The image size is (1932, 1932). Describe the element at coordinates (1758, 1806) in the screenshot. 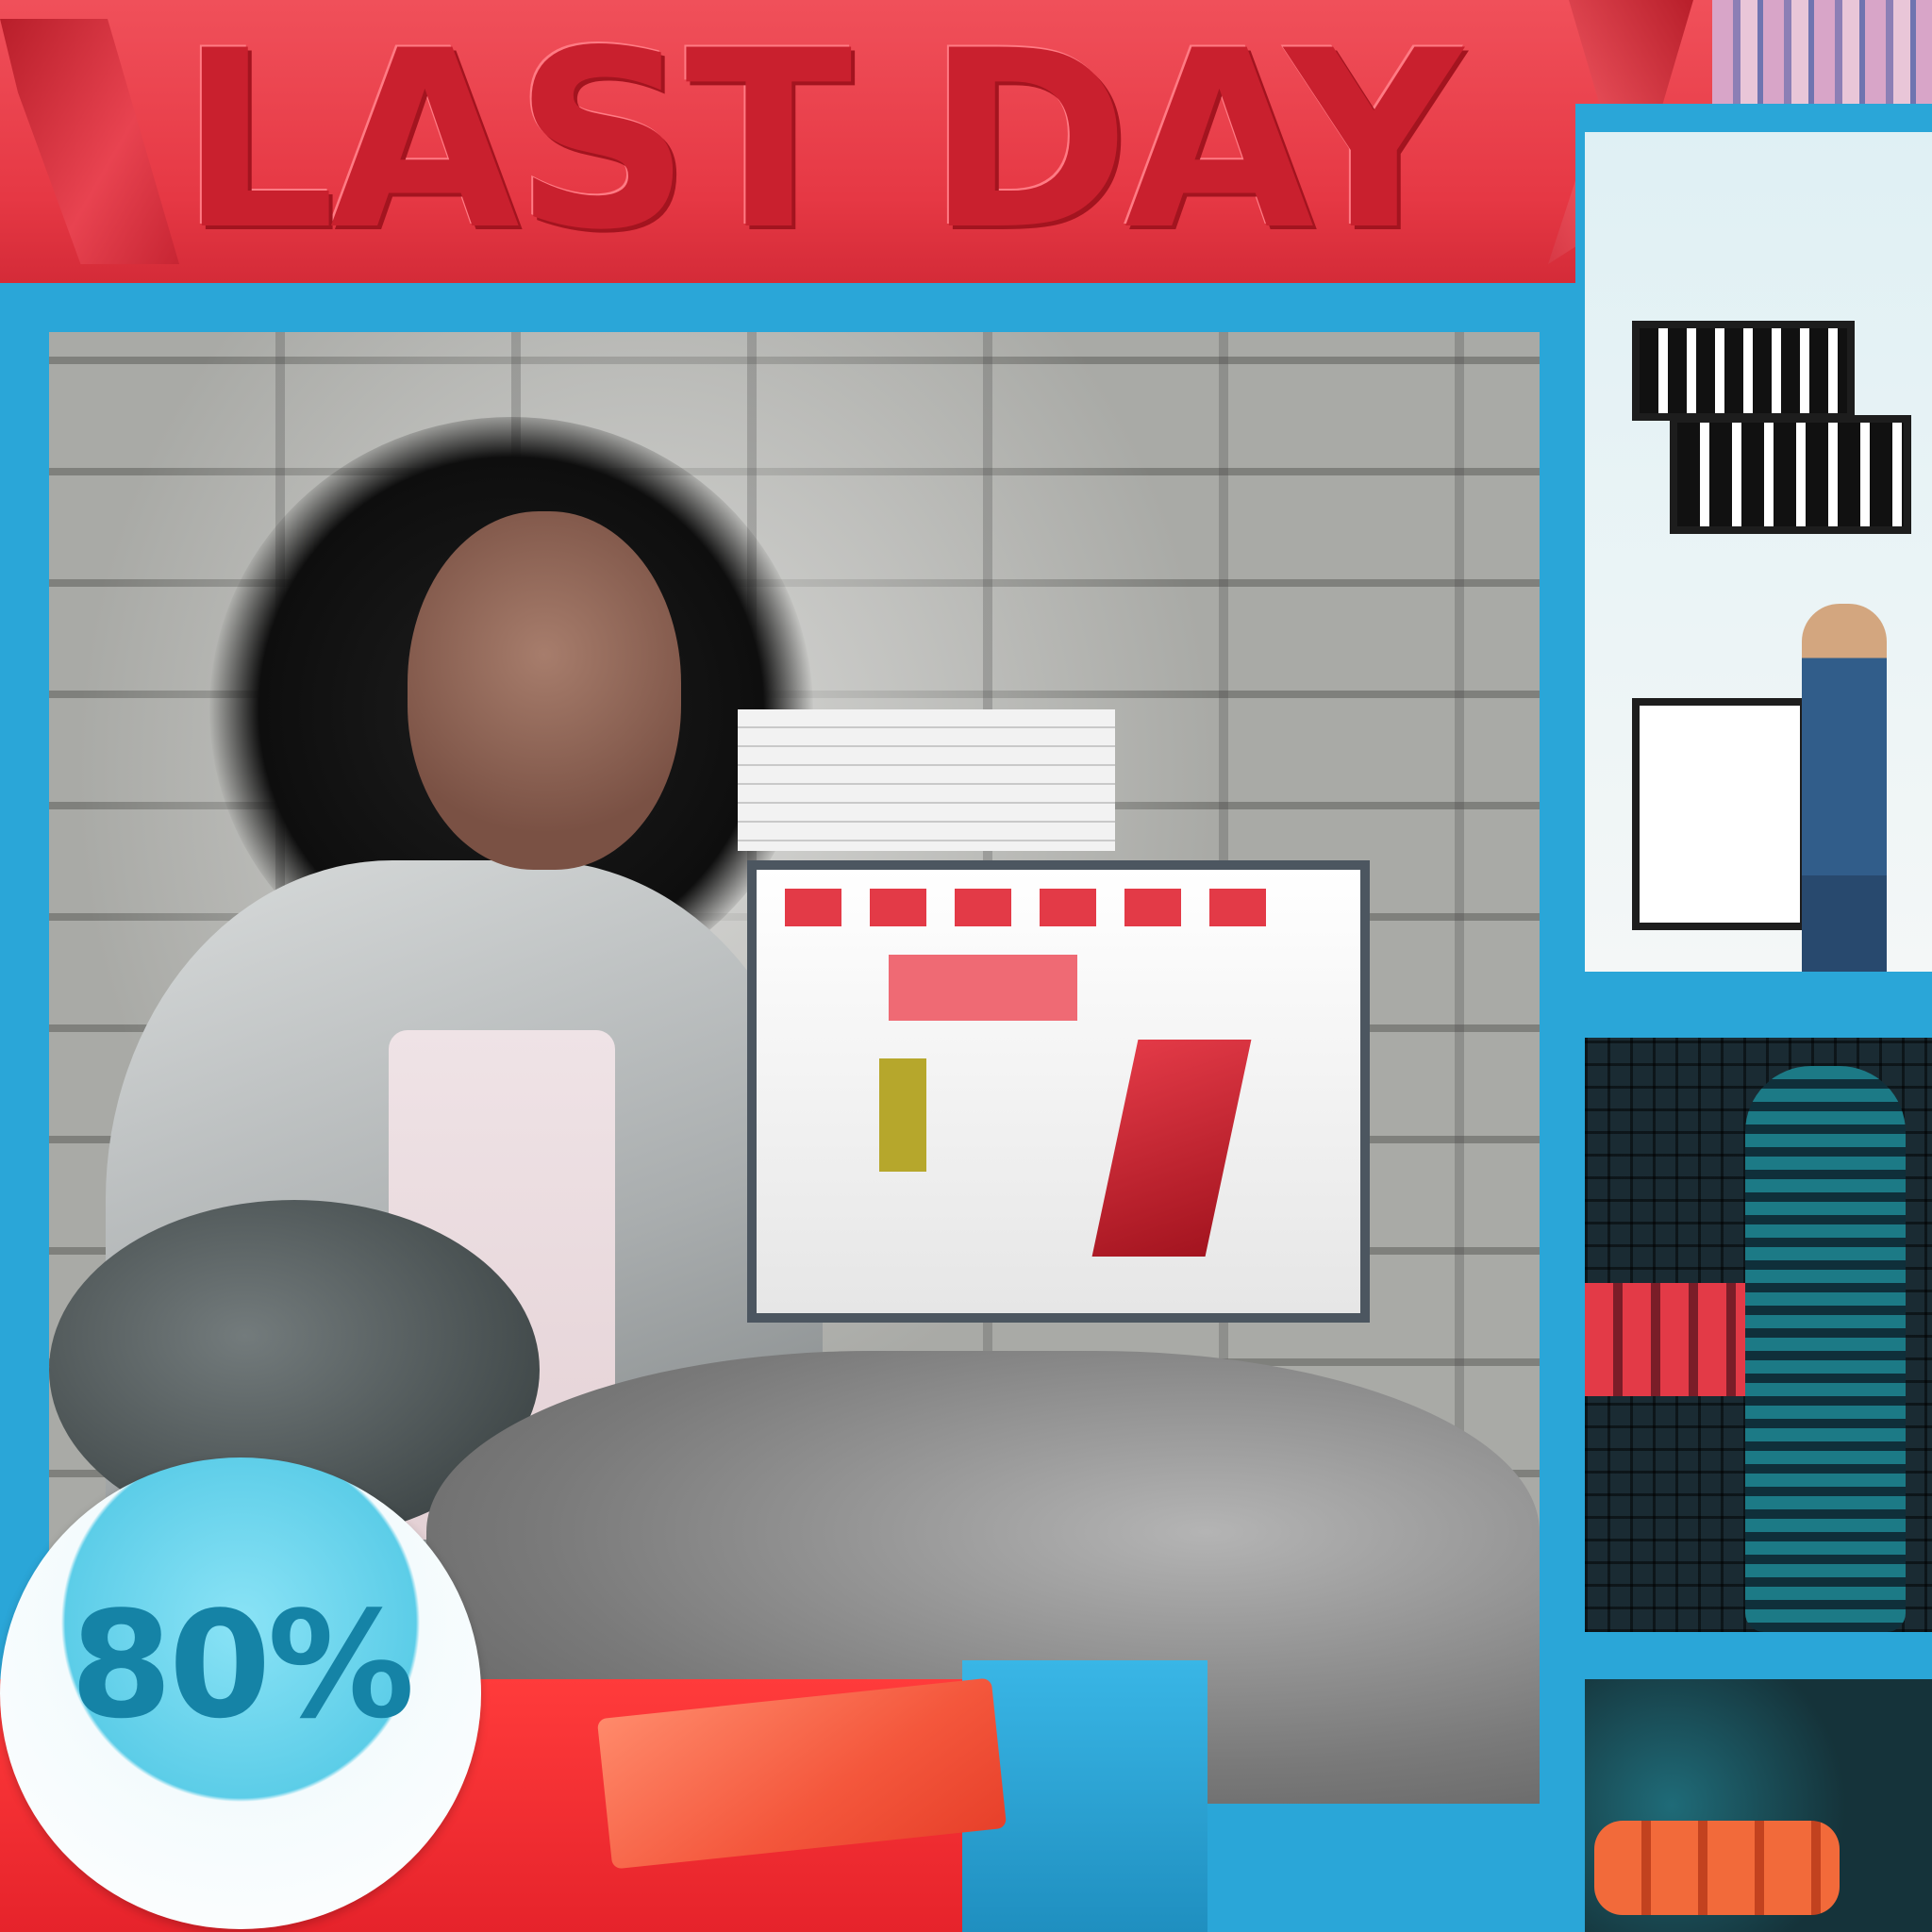

I see `manicure-panel` at that location.